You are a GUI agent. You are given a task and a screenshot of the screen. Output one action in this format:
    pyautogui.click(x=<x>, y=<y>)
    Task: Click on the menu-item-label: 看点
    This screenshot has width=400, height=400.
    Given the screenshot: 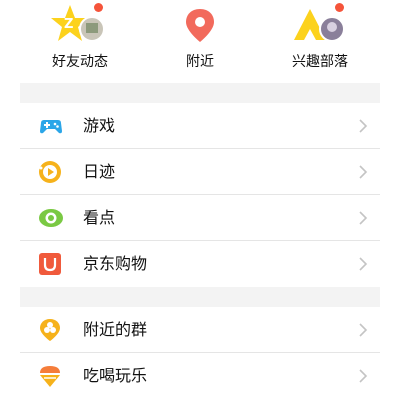 What is the action you would take?
    pyautogui.click(x=99, y=217)
    